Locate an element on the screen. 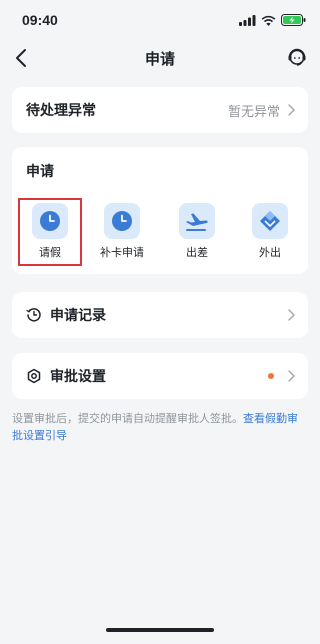 The height and width of the screenshot is (644, 320). chevron-left-icon is located at coordinates (22, 58).